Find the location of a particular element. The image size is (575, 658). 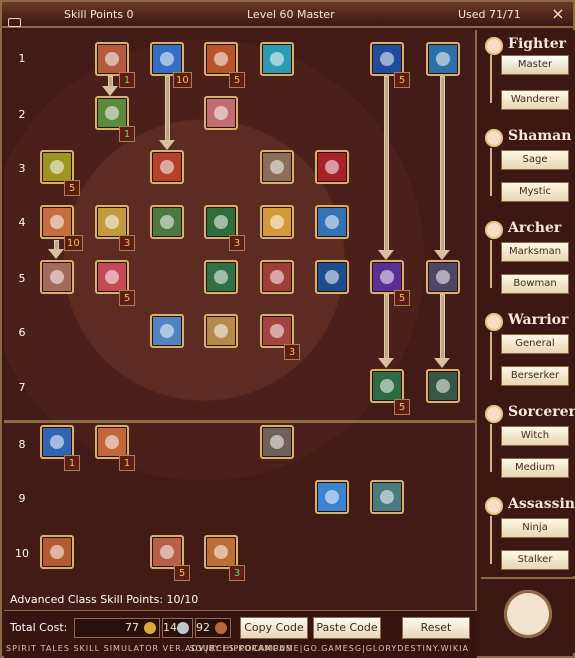

spirit-figure-skill-icon is located at coordinates (221, 113).